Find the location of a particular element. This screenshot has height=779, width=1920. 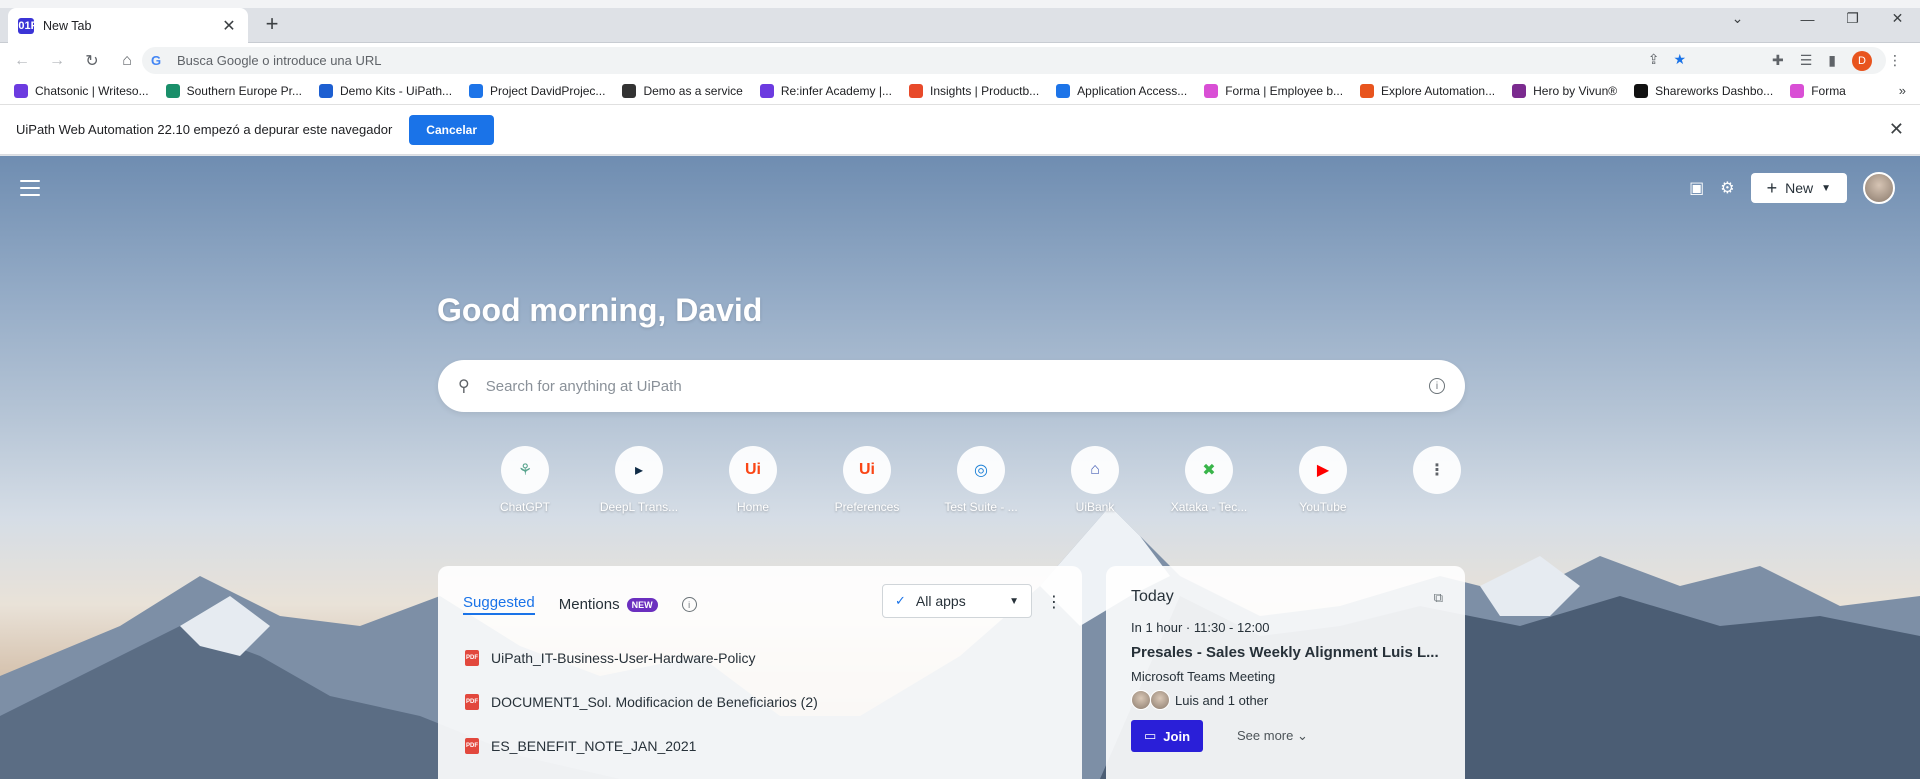

extensions-icon: ✚ is located at coordinates (1778, 60).